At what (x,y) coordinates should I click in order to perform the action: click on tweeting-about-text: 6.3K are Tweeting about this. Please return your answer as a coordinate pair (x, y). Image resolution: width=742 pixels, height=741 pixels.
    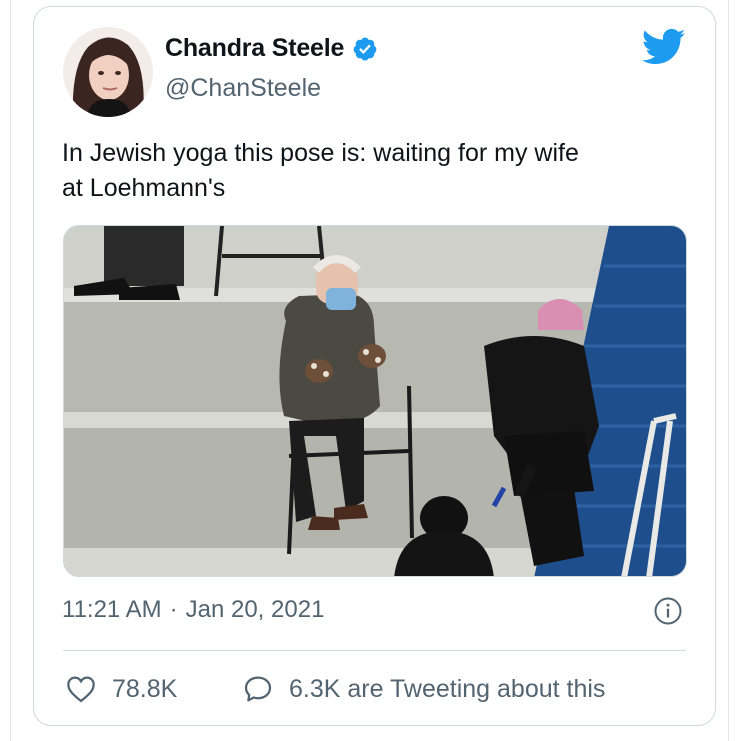
    Looking at the image, I should click on (447, 688).